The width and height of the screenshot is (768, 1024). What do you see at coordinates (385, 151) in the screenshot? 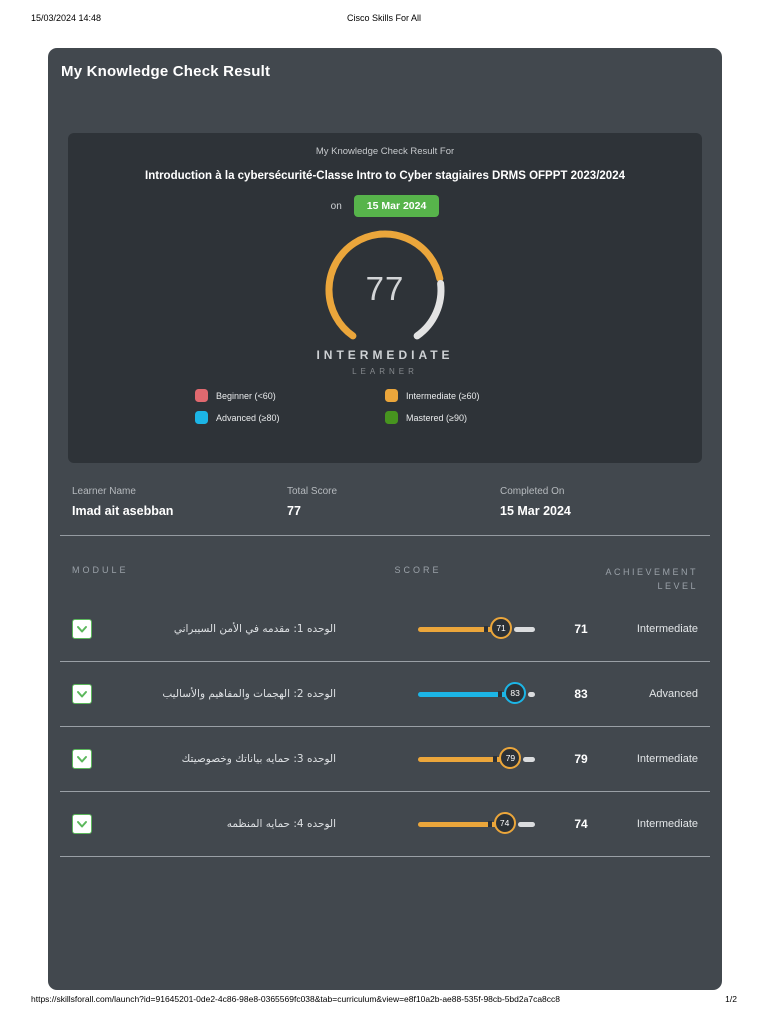
I see `summary-heading: My Knowledge Check Result For` at bounding box center [385, 151].